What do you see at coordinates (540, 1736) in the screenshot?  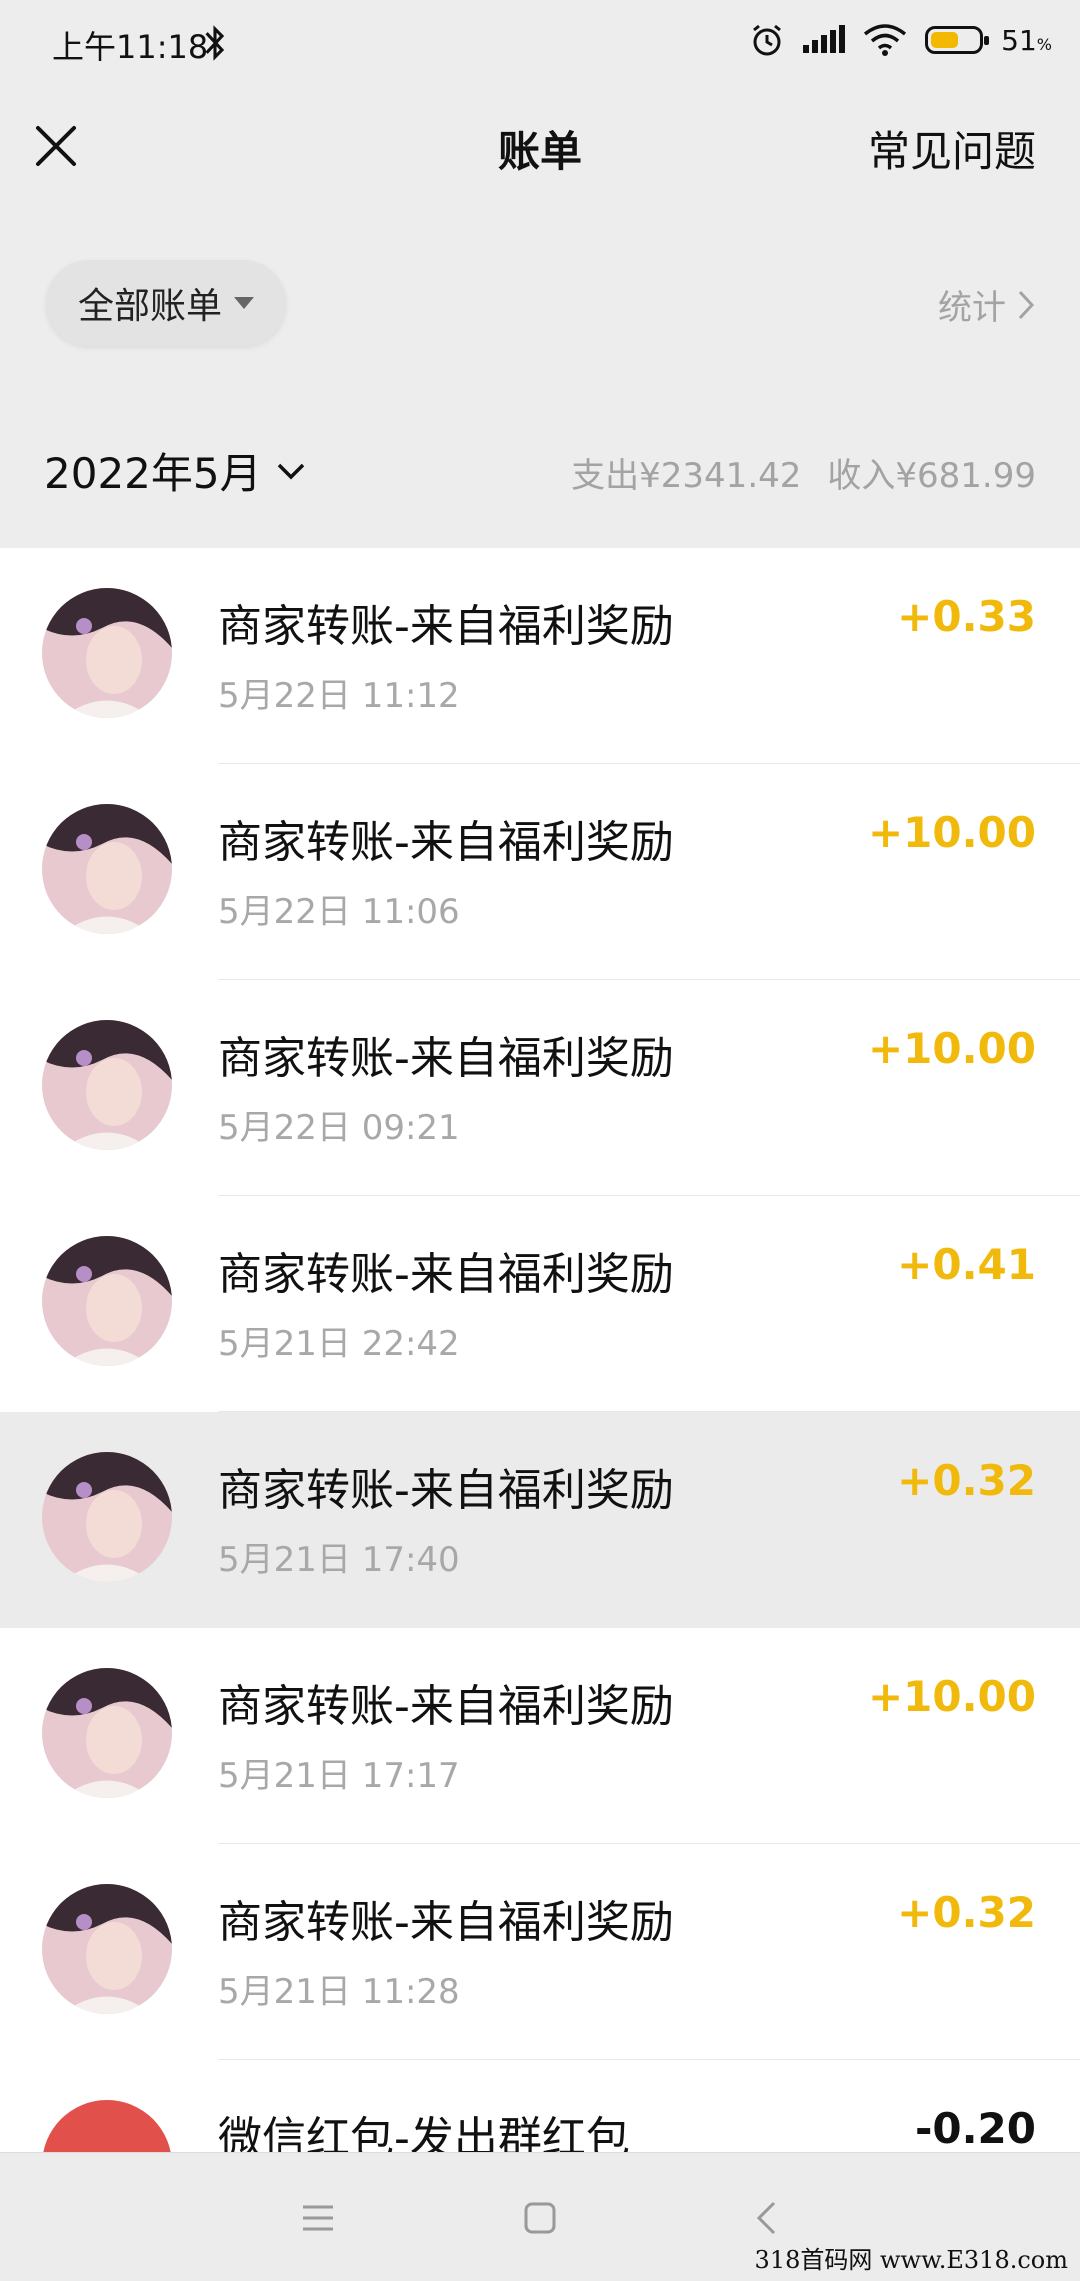 I see `transaction-row: 商家转账-来自福利奖励 5月21日 17:17 +10.00` at bounding box center [540, 1736].